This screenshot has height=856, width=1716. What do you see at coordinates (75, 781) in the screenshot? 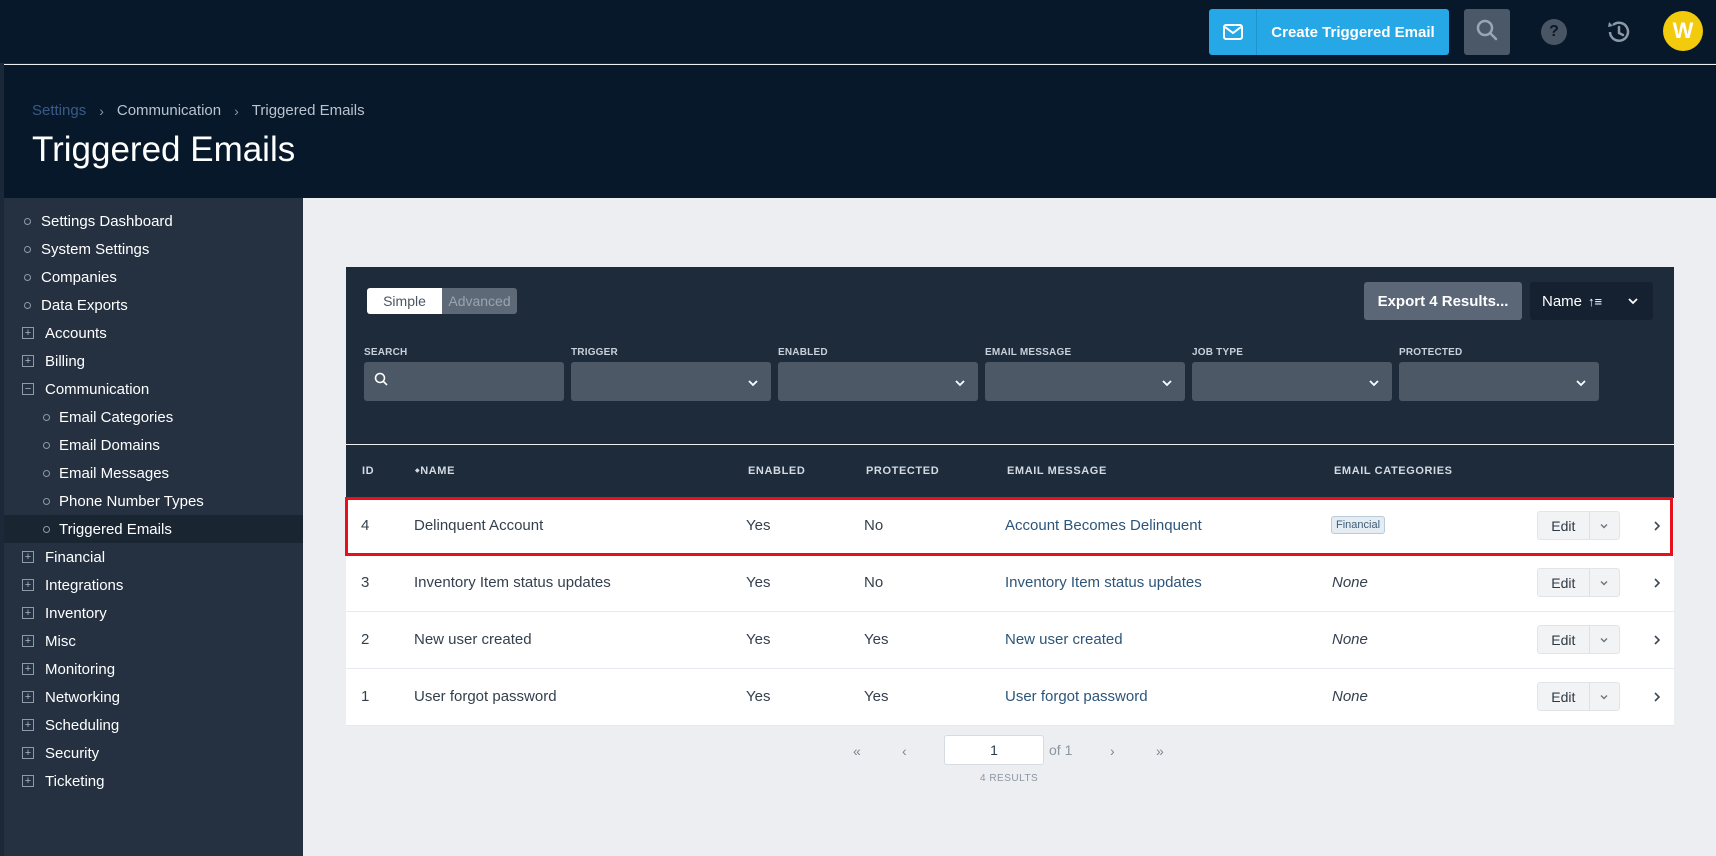
I see `sidebar-item-label: Ticketing` at bounding box center [75, 781].